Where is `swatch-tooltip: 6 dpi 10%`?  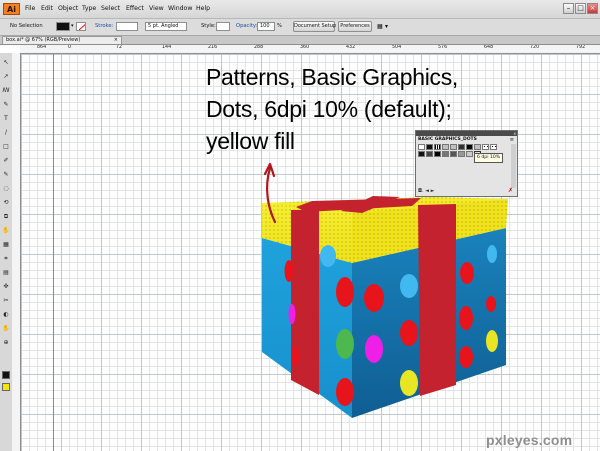
swatch-tooltip: 6 dpi 10% is located at coordinates (489, 158).